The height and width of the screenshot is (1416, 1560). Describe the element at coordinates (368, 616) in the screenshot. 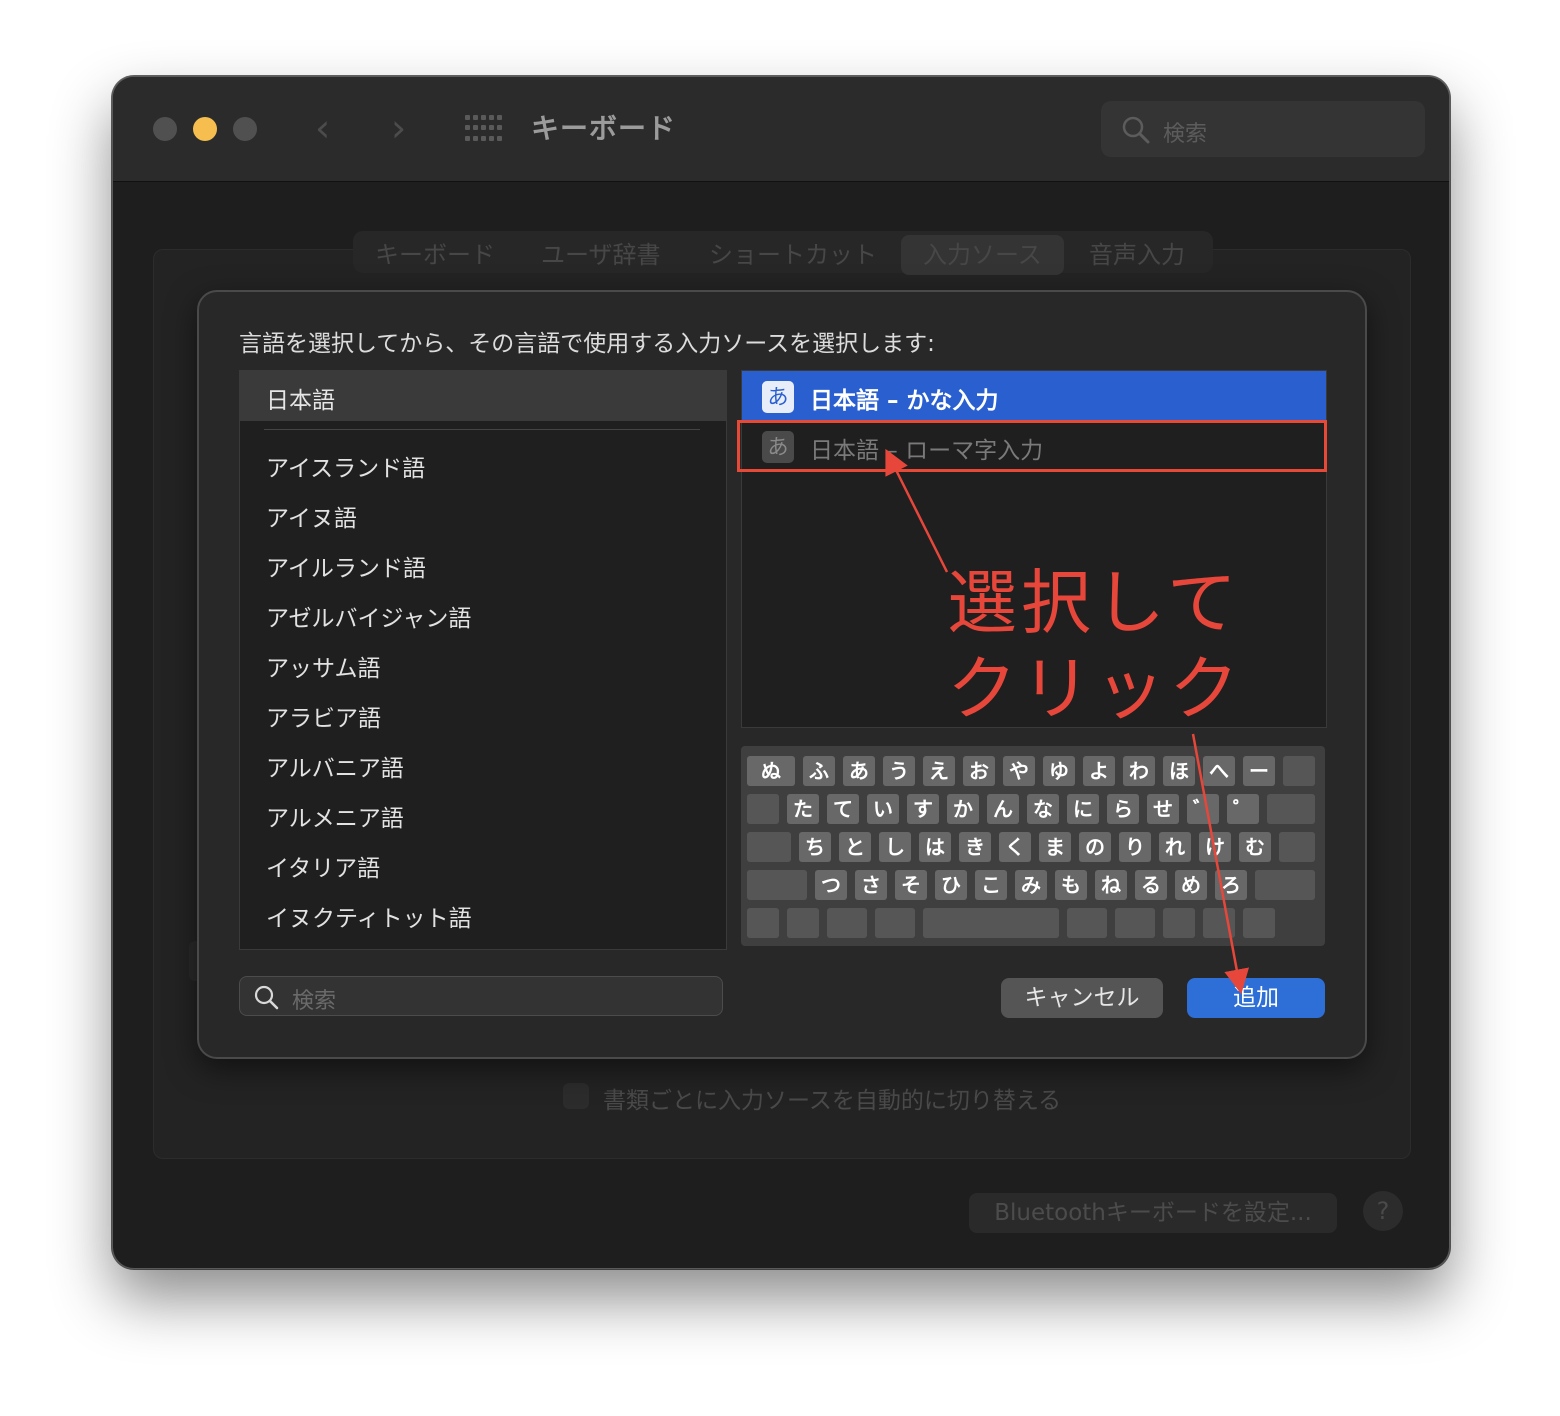

I see `language-item: アゼルバイジャン語` at that location.